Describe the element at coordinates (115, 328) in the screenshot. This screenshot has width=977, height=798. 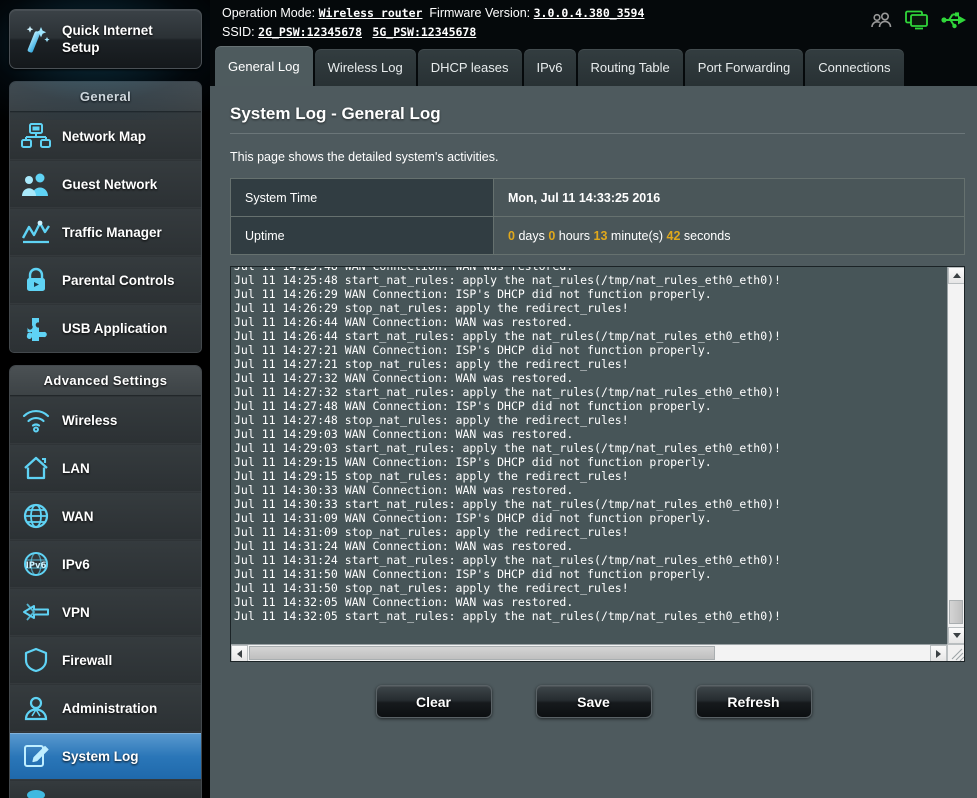
I see `sidebar-item-label: USB Application` at that location.